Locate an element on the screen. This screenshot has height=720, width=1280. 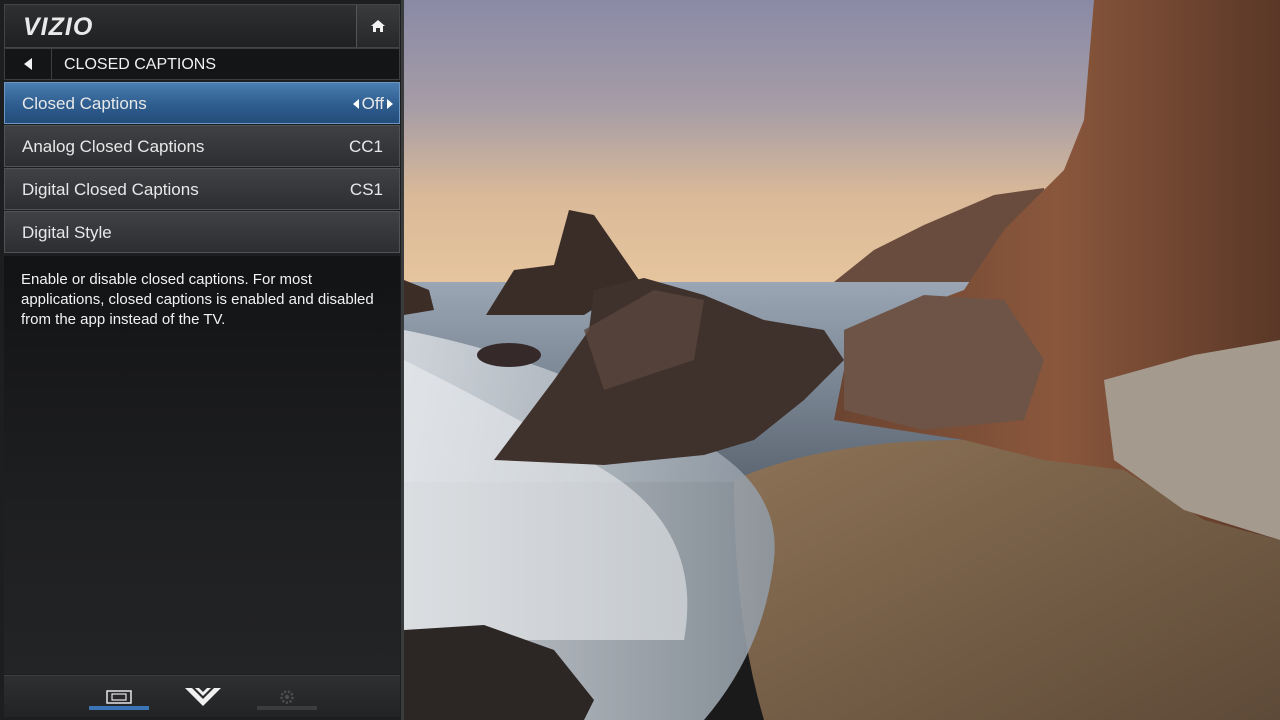
menu-item-label: Analog Closed Captions is located at coordinates (113, 146).